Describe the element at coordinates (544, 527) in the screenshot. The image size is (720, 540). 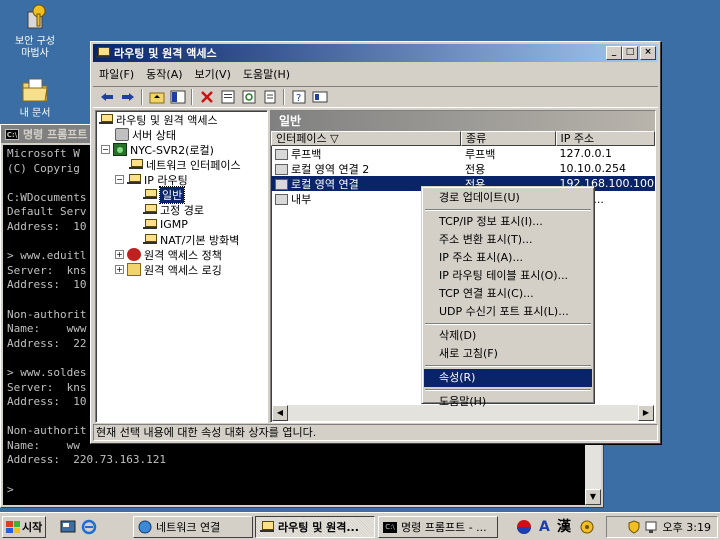
I see `ime-input-mode: A` at that location.